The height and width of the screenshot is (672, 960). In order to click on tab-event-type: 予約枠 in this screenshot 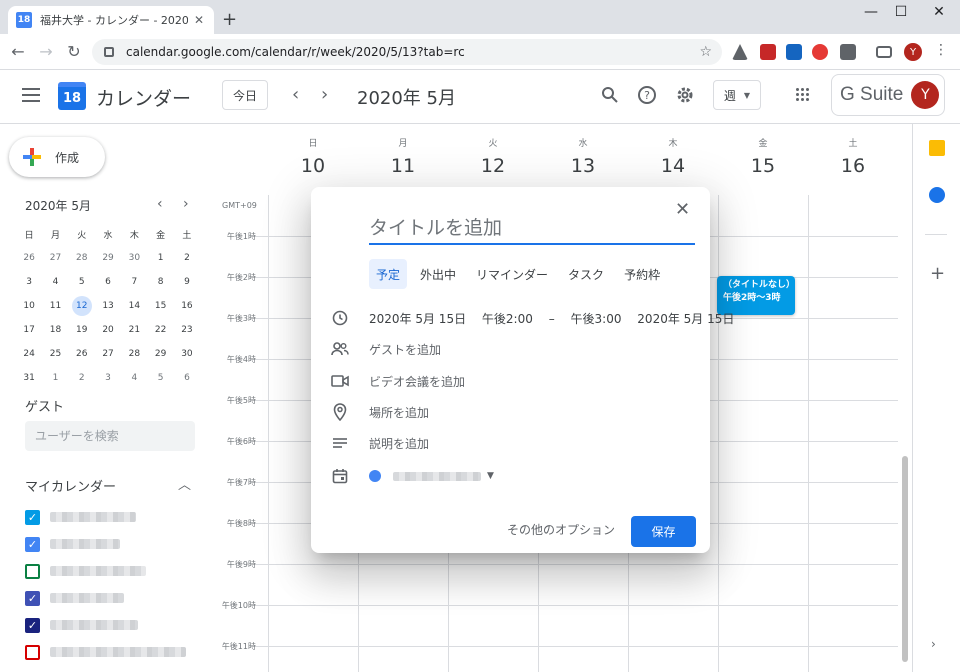, I will do `click(642, 274)`.